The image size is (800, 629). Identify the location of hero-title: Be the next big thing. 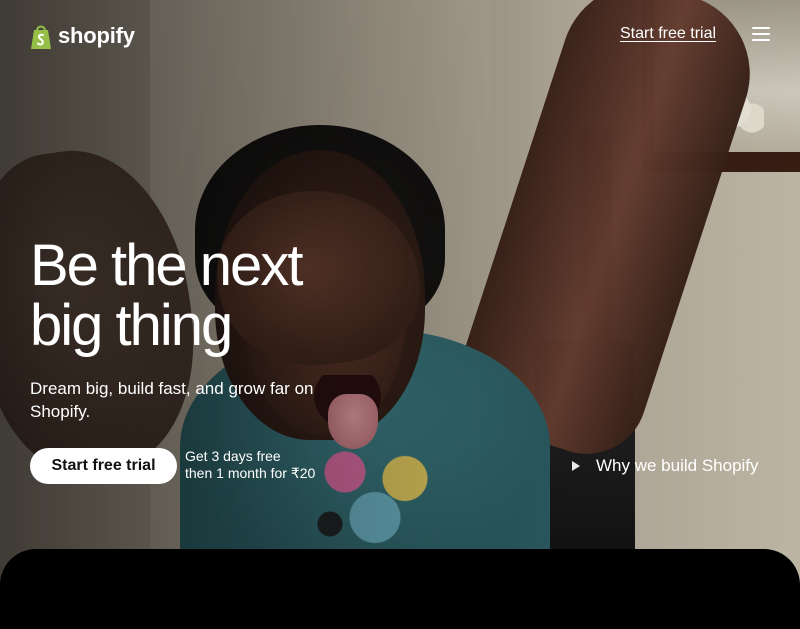
(240, 296).